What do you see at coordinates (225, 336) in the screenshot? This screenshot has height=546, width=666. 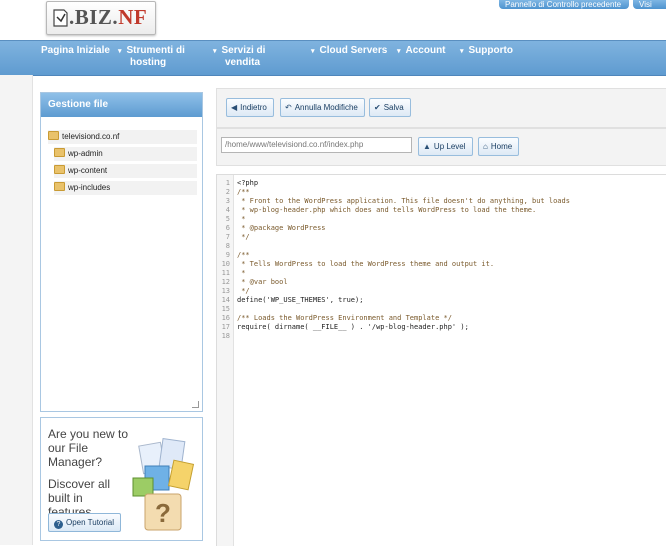 I see `line-number: 18` at bounding box center [225, 336].